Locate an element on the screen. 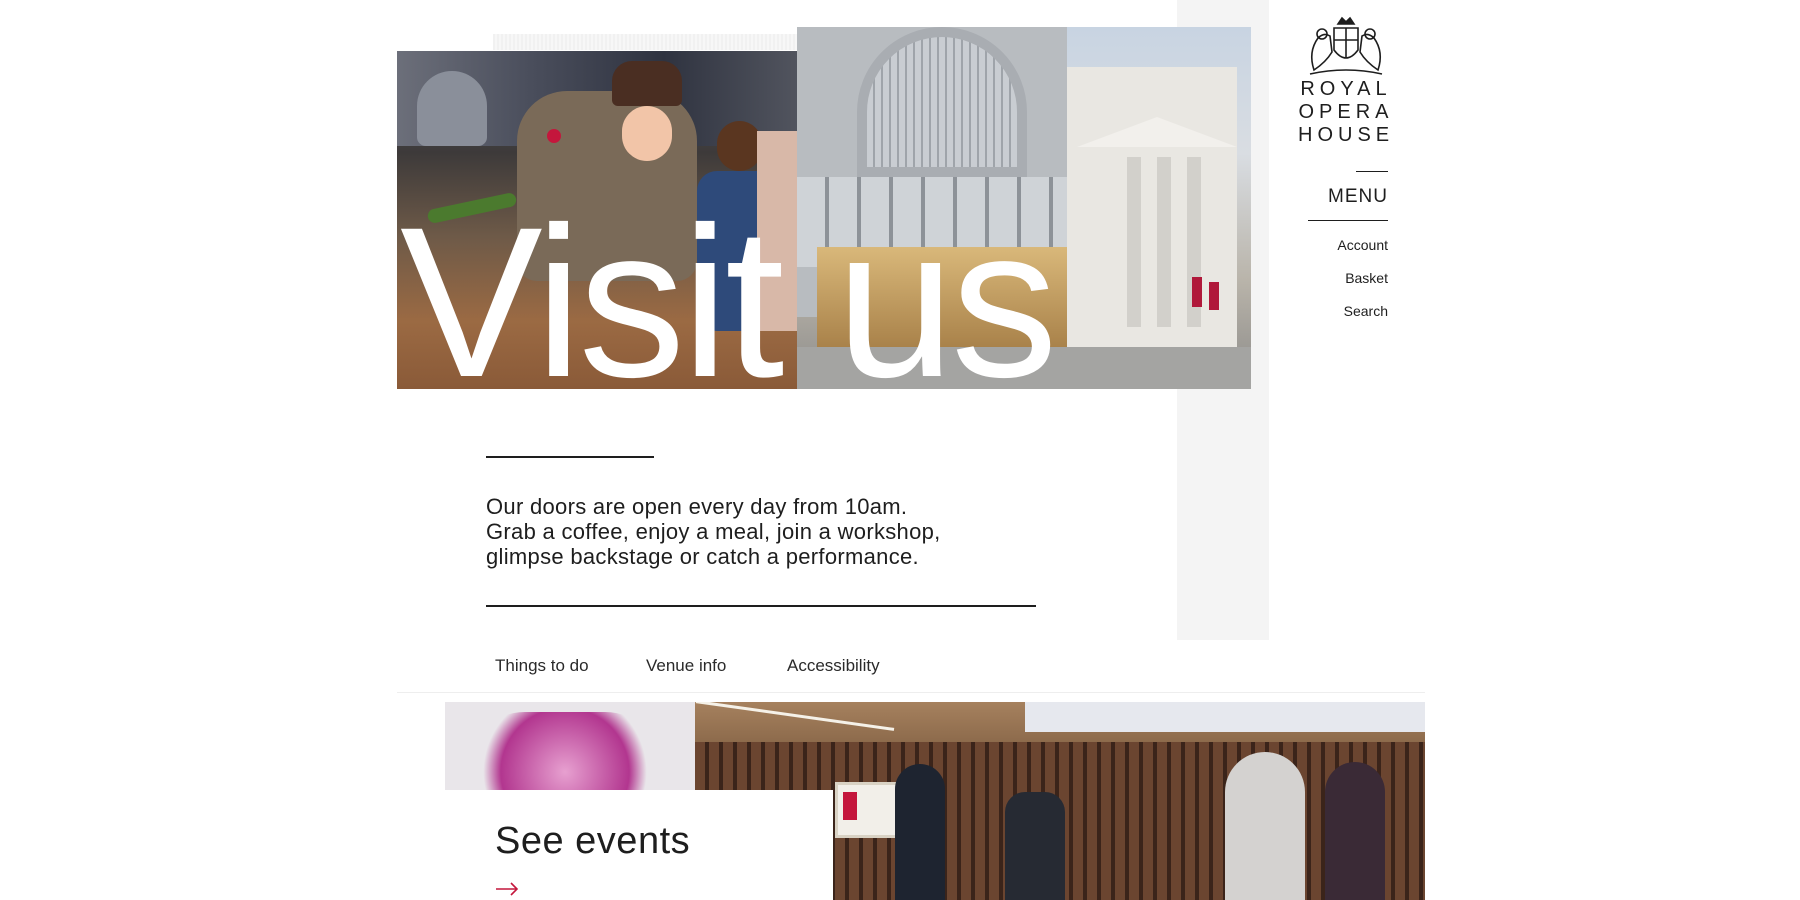 The width and height of the screenshot is (1800, 900). tabs-divider is located at coordinates (911, 692).